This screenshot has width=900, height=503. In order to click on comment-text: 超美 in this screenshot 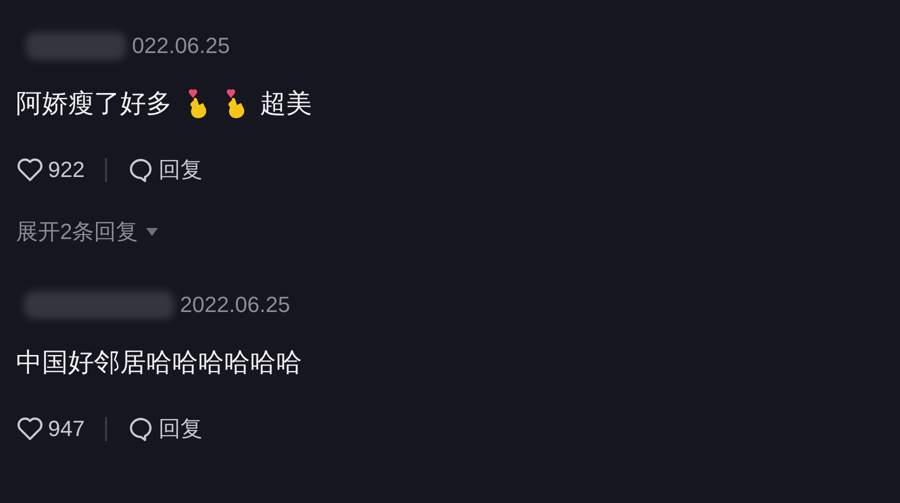, I will do `click(286, 103)`.